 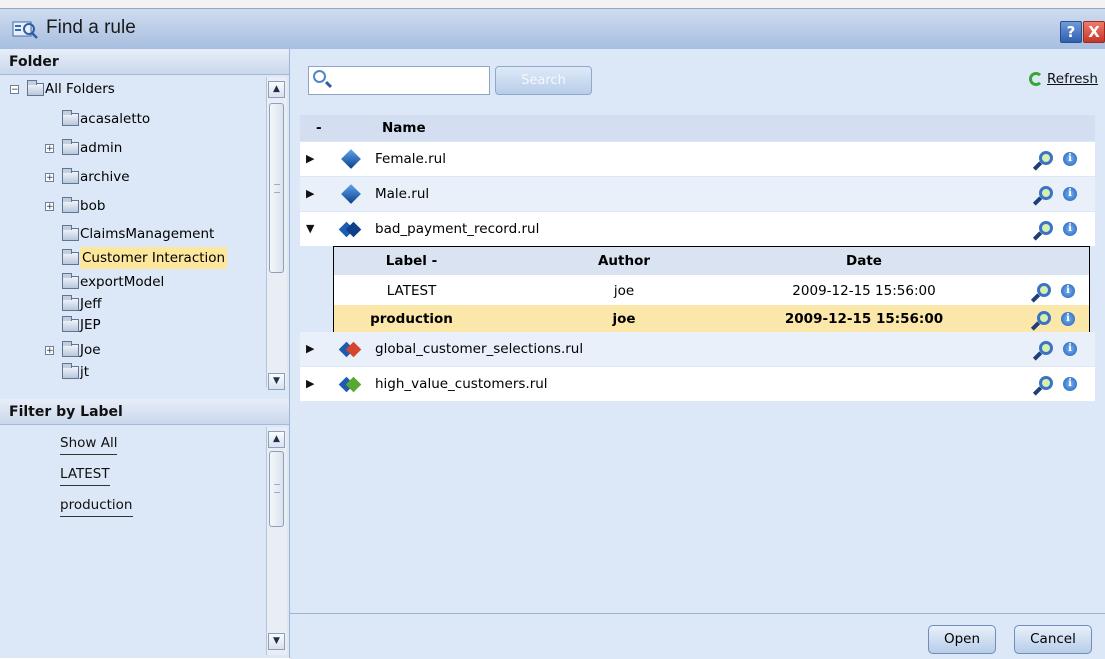 I want to click on list-header: - Name, so click(x=697, y=128).